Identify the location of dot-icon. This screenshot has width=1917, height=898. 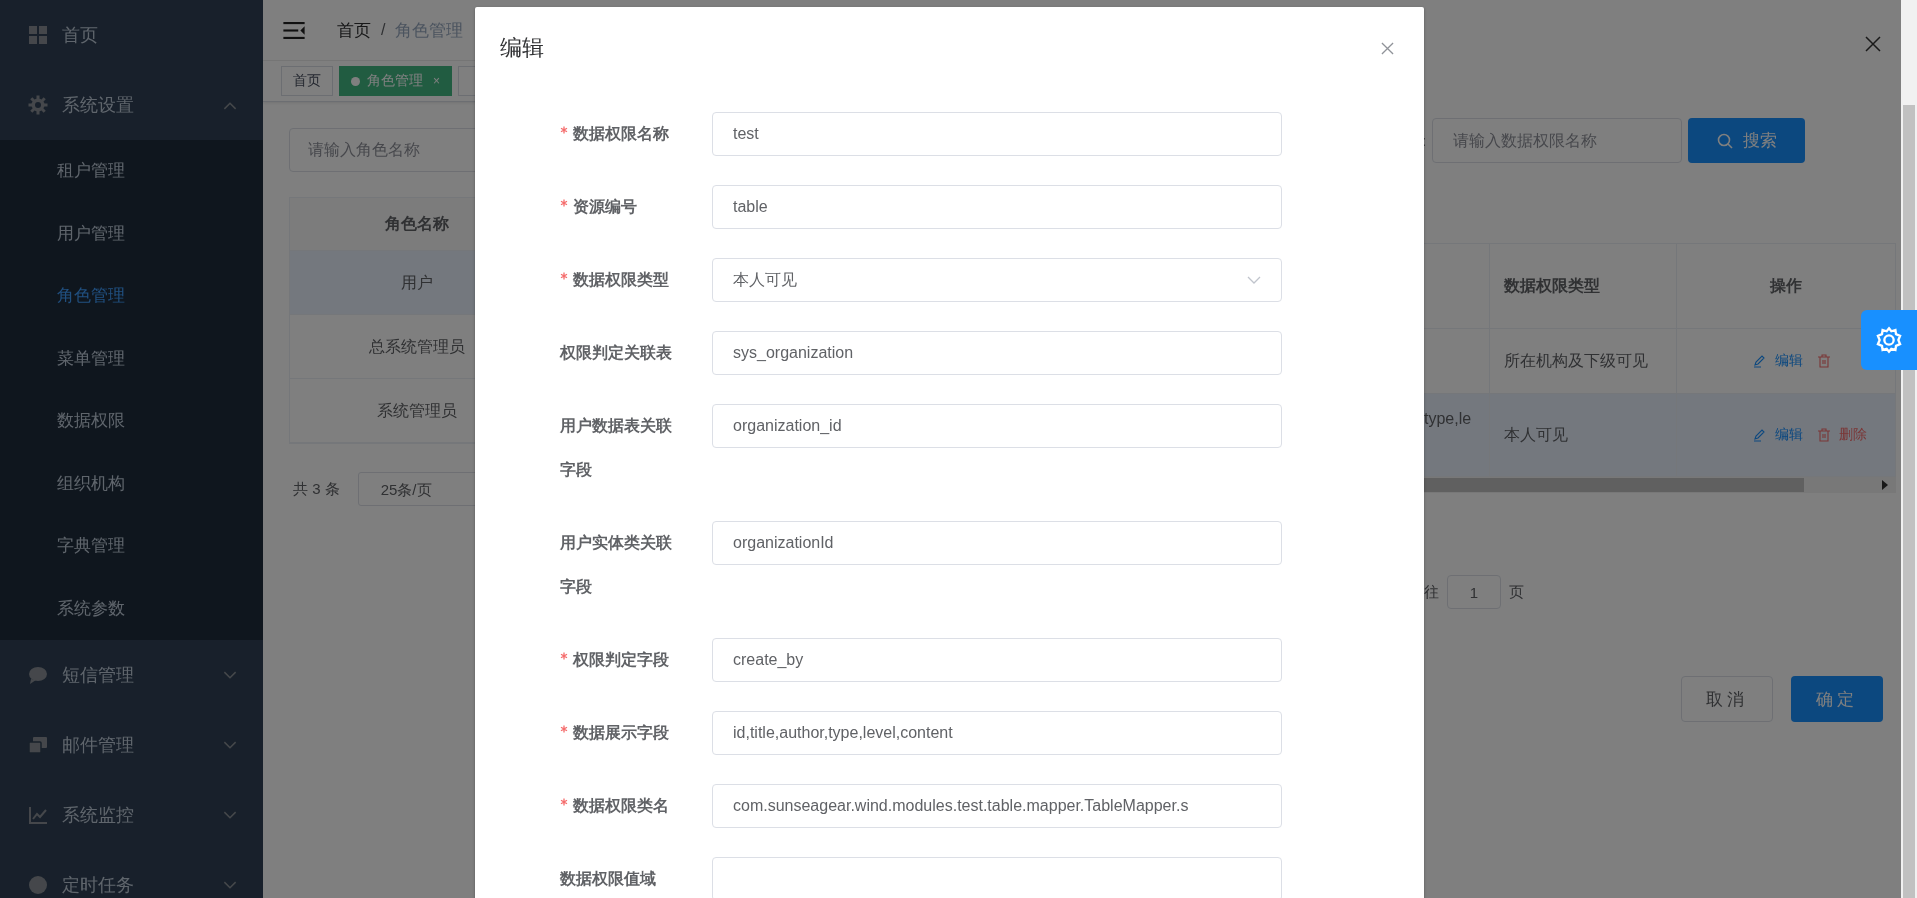
(355, 81).